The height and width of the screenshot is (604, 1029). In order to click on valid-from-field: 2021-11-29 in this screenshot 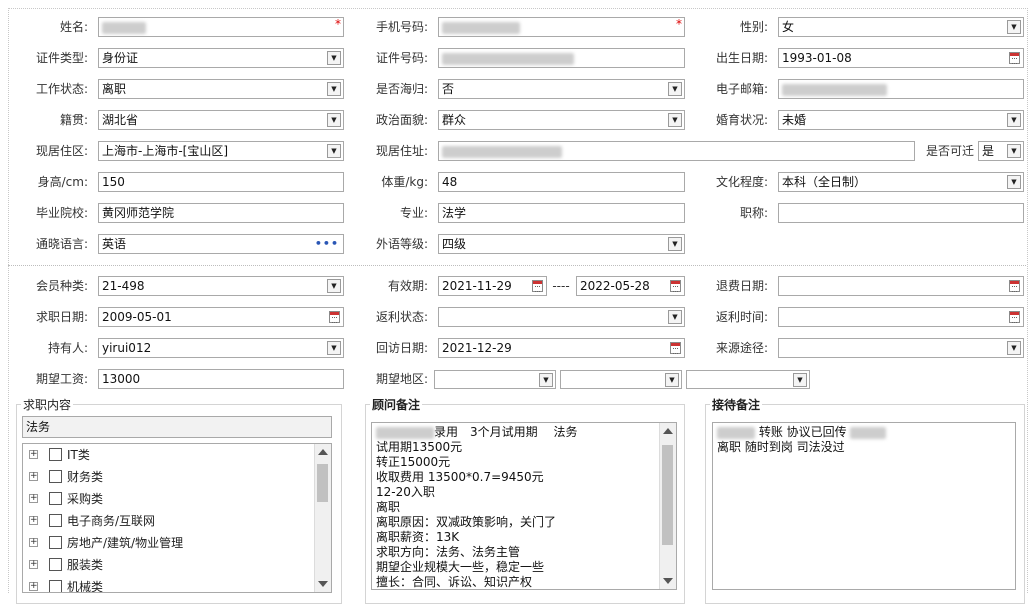, I will do `click(492, 286)`.